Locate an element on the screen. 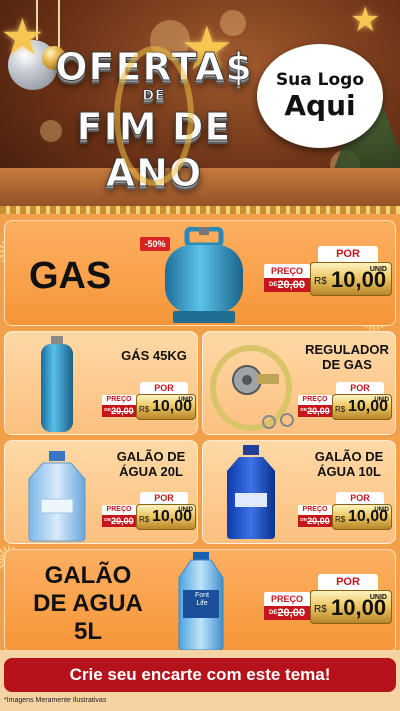  bottle-label: Font Life is located at coordinates (202, 600).